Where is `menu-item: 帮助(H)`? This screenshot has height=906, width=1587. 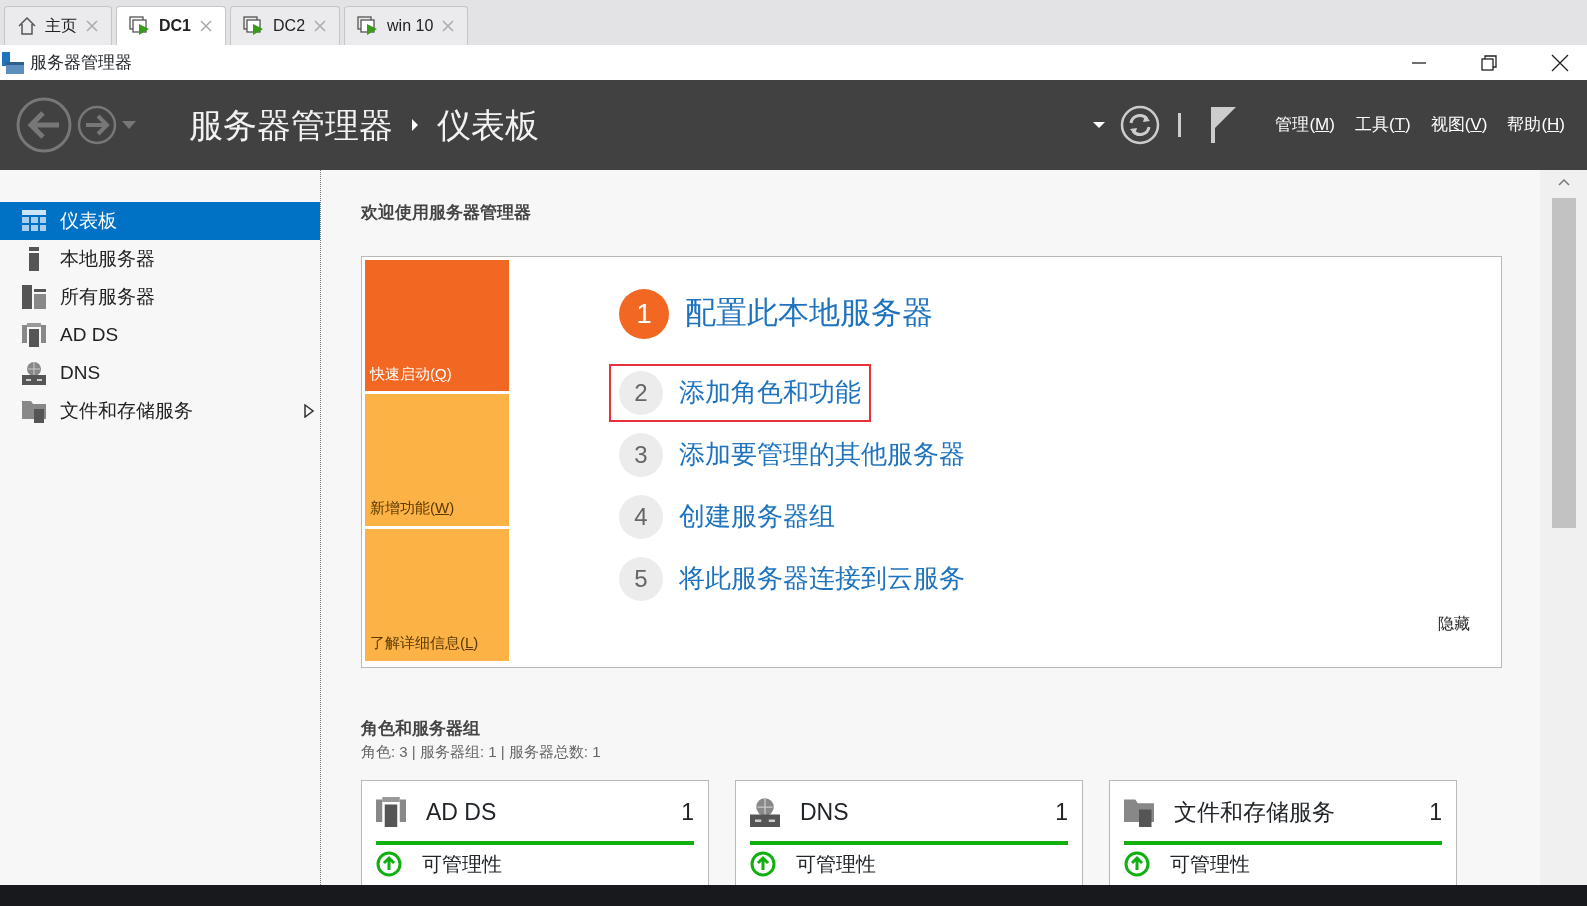 menu-item: 帮助(H) is located at coordinates (1536, 125).